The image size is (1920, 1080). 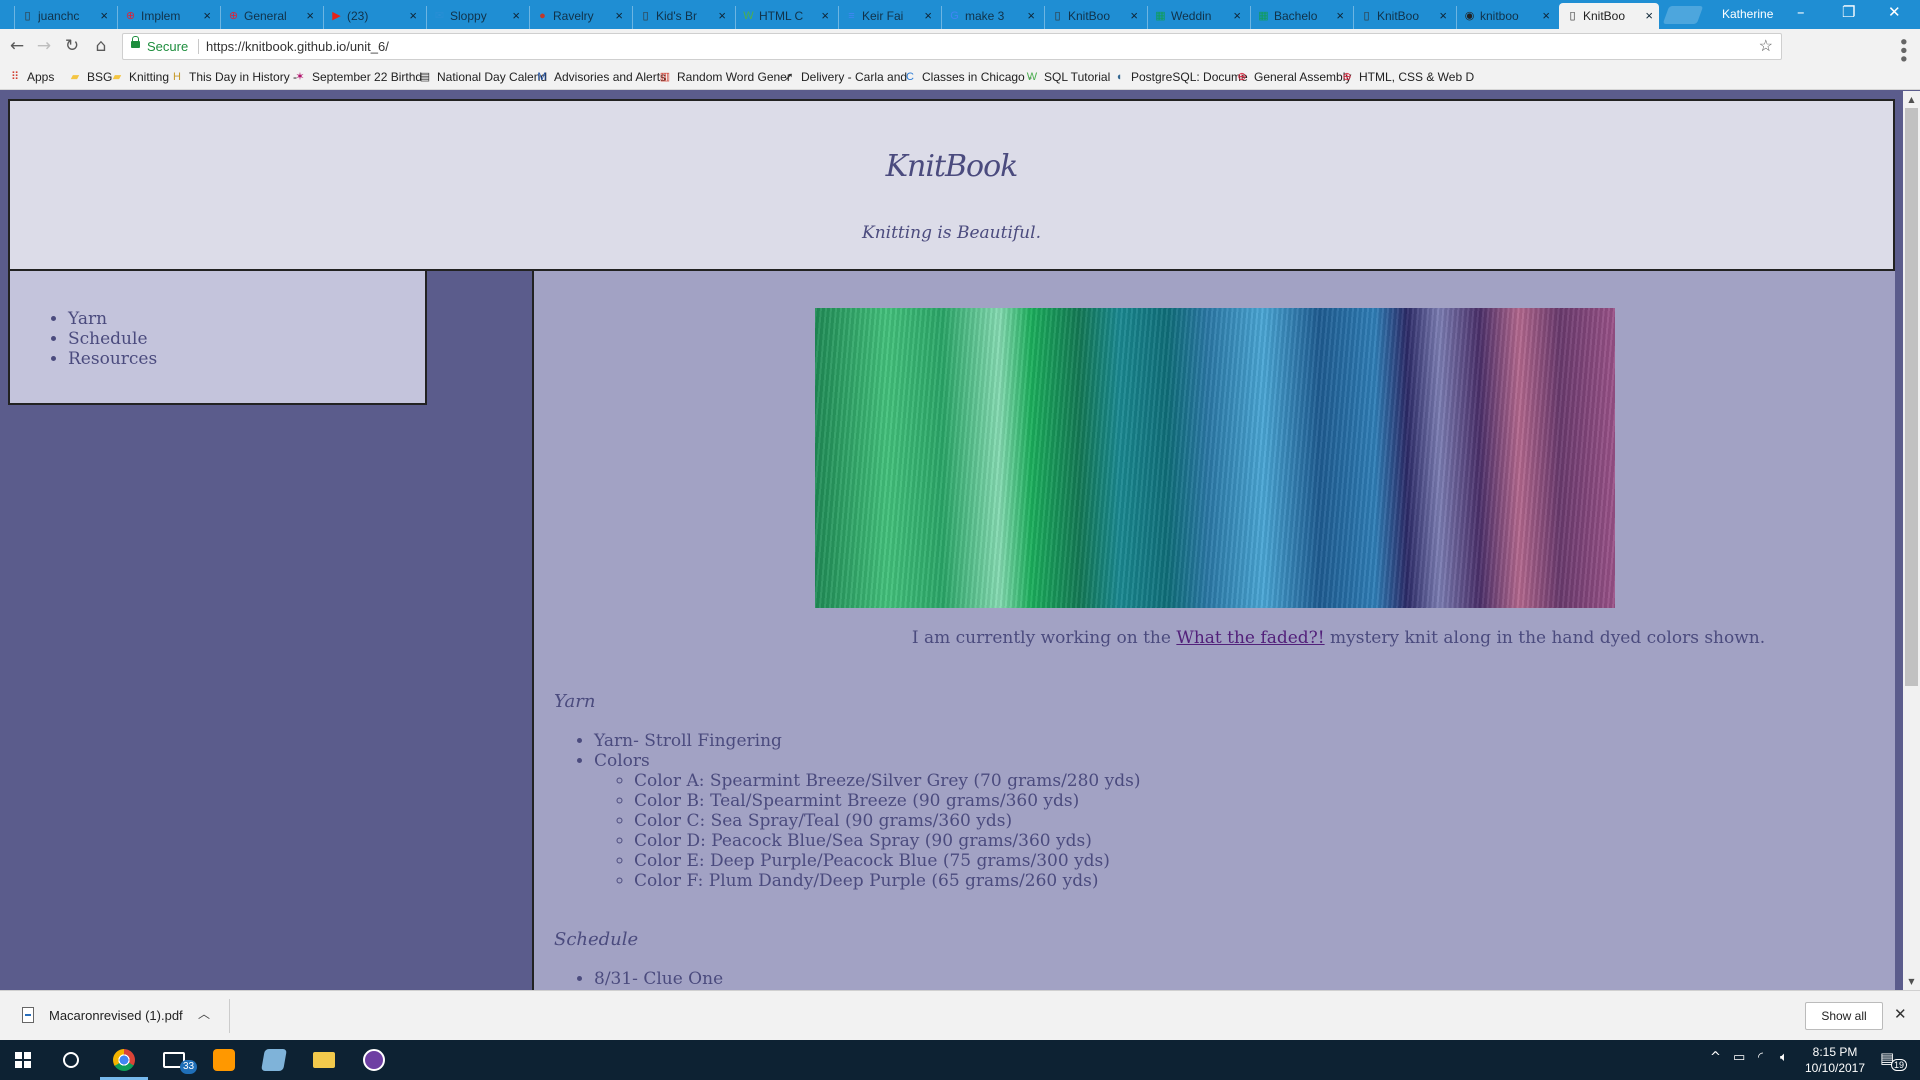 What do you see at coordinates (600, 77) in the screenshot?
I see `bookmark-item: M Advisories and Alerts` at bounding box center [600, 77].